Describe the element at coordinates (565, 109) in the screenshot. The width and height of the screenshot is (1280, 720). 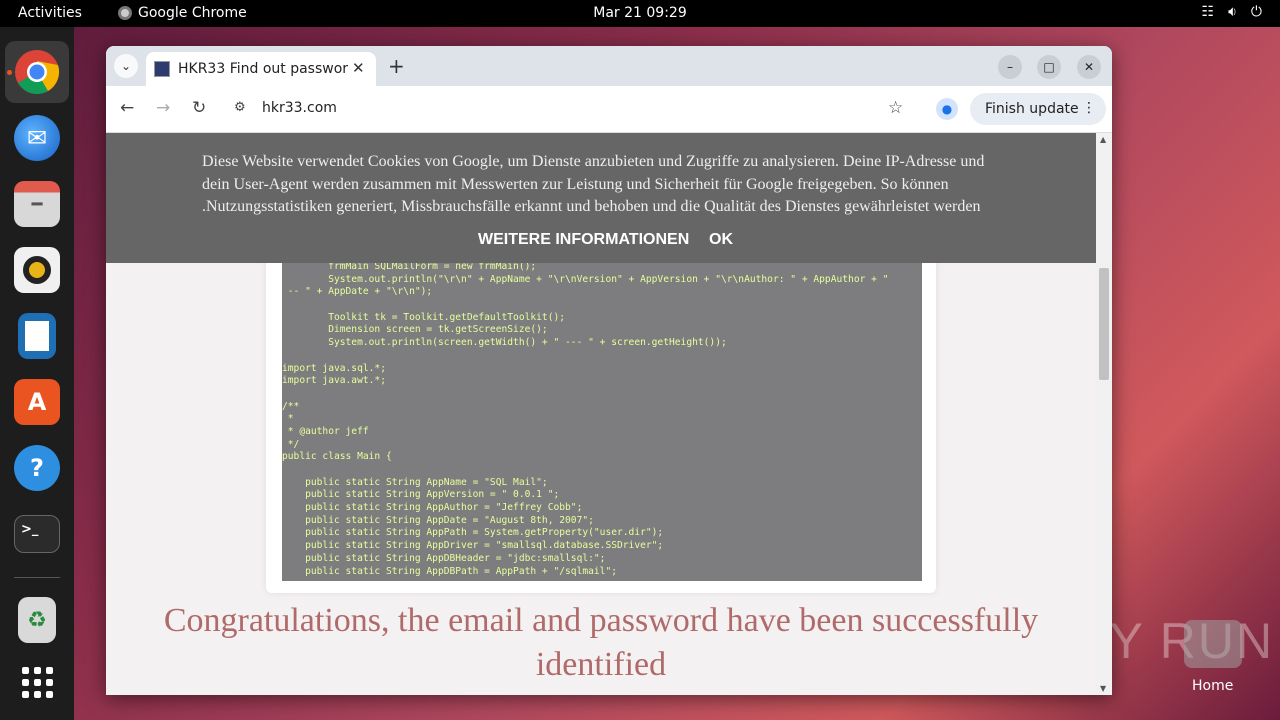
I see `address-bar: ⚙ hkr33.com` at that location.